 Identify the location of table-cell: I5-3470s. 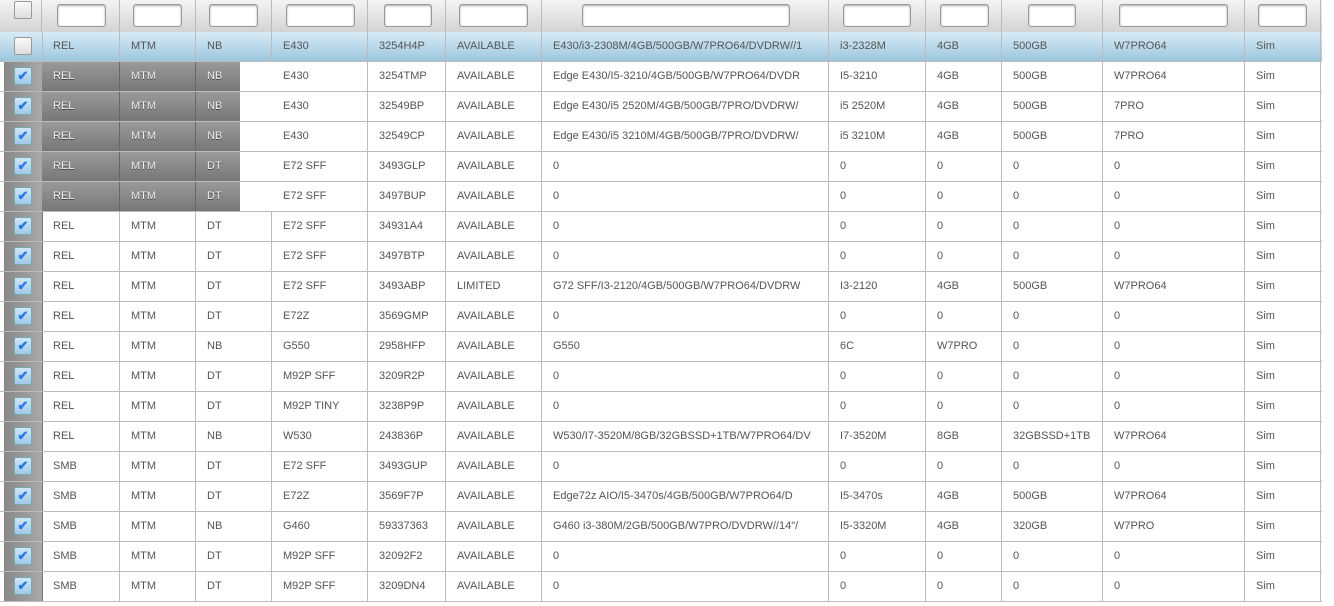
(877, 496).